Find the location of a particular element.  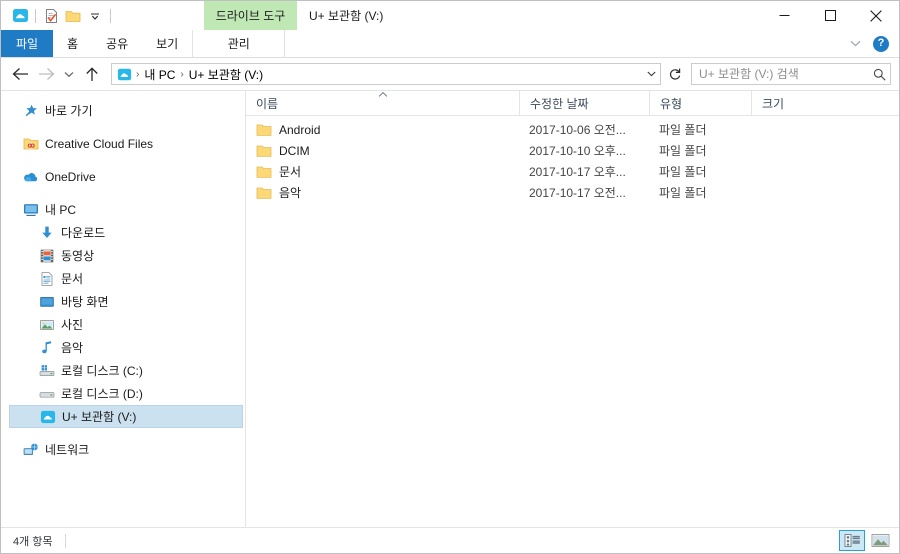

sidebar-item-network: 네트워크 is located at coordinates (126, 449).